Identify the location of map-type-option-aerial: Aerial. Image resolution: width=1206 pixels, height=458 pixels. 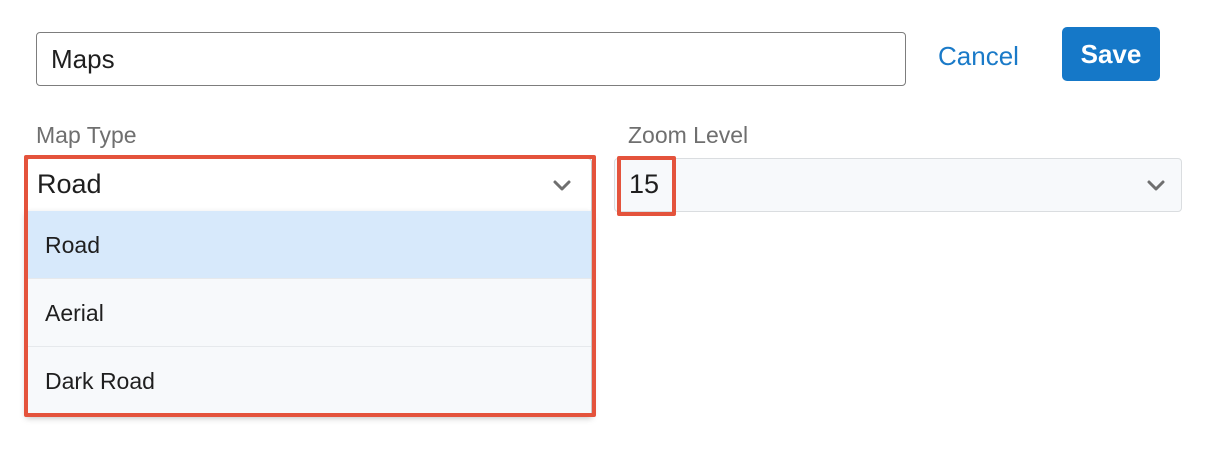
(309, 313).